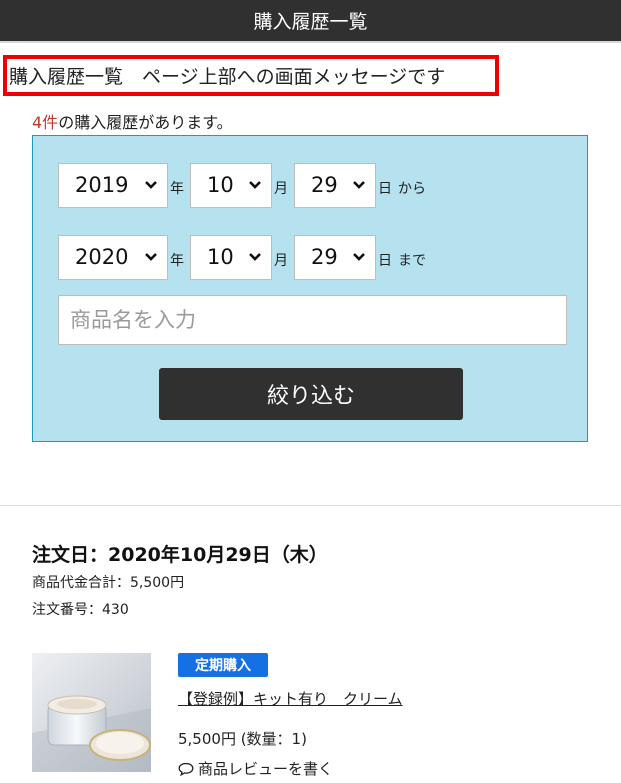 The height and width of the screenshot is (783, 621). Describe the element at coordinates (220, 185) in the screenshot. I see `from-month-value: 10` at that location.